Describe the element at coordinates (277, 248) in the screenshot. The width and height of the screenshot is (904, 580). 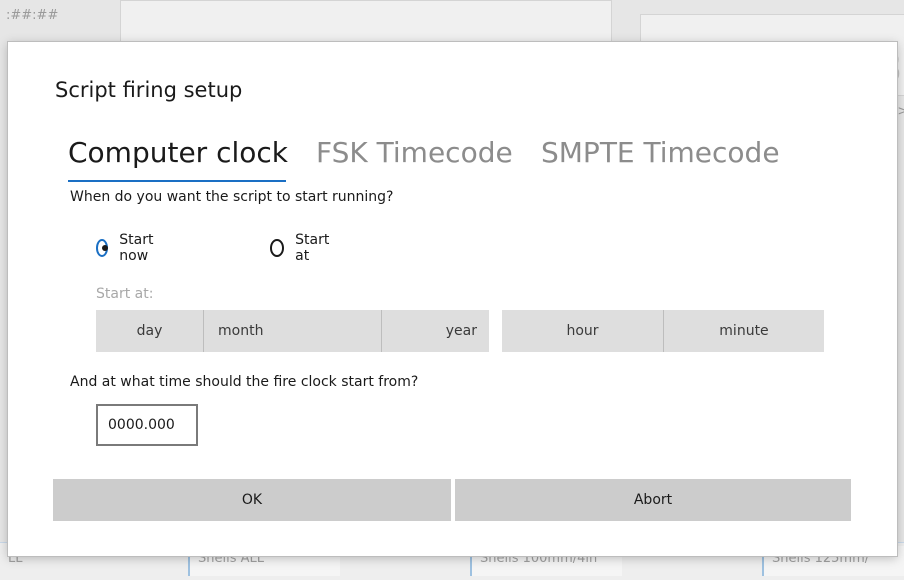
I see `radio-unchecked-icon` at that location.